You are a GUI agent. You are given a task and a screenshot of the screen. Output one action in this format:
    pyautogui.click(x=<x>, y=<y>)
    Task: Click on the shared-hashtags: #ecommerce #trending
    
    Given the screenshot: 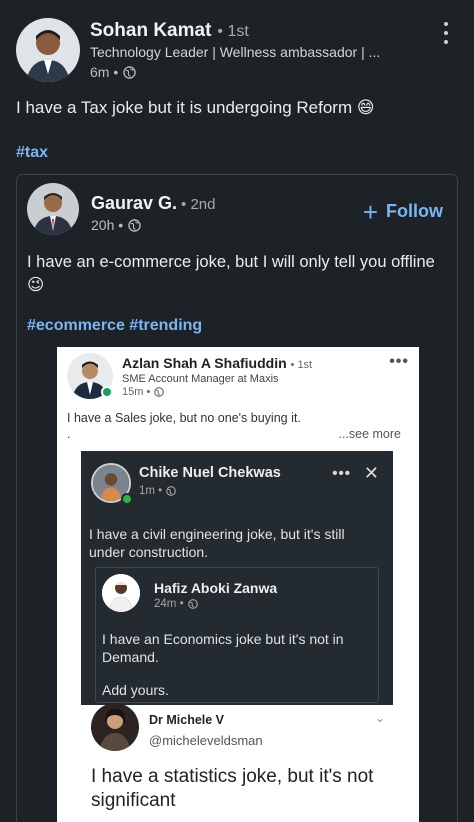 What is the action you would take?
    pyautogui.click(x=114, y=326)
    